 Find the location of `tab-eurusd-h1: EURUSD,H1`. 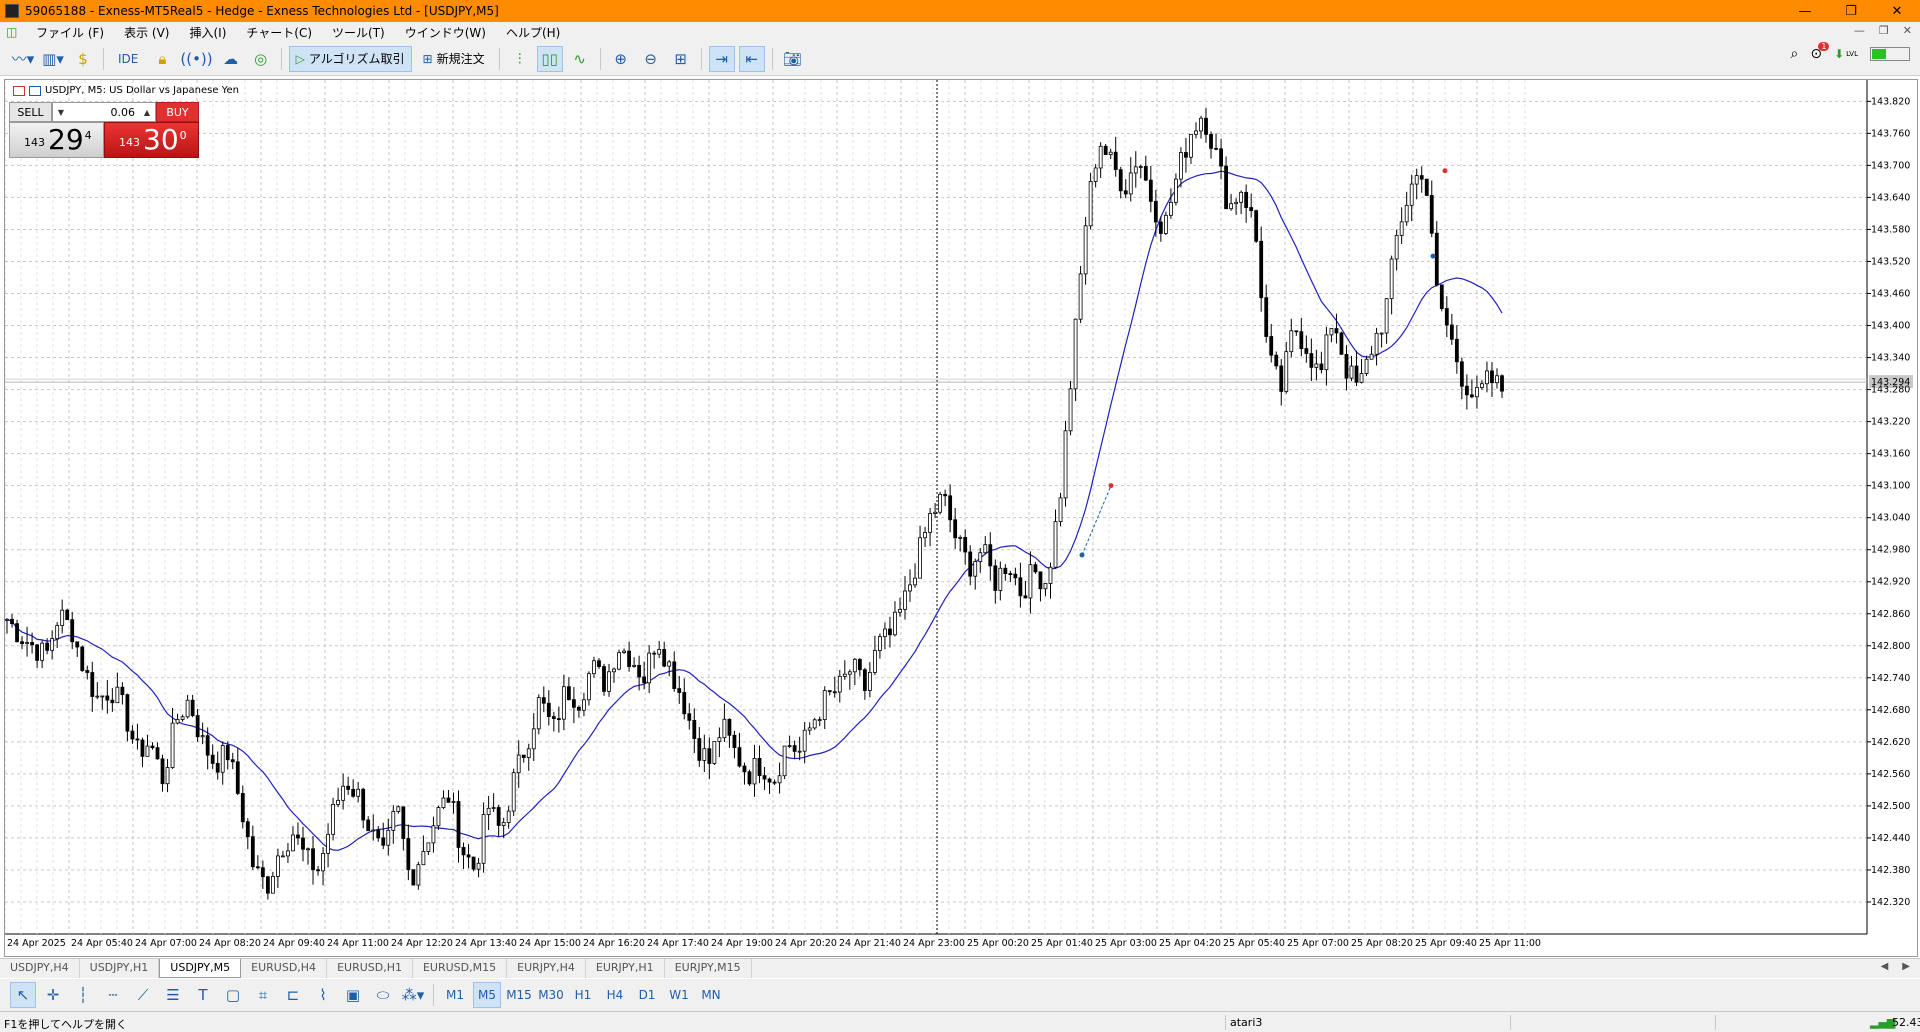

tab-eurusd-h1: EURUSD,H1 is located at coordinates (370, 968).